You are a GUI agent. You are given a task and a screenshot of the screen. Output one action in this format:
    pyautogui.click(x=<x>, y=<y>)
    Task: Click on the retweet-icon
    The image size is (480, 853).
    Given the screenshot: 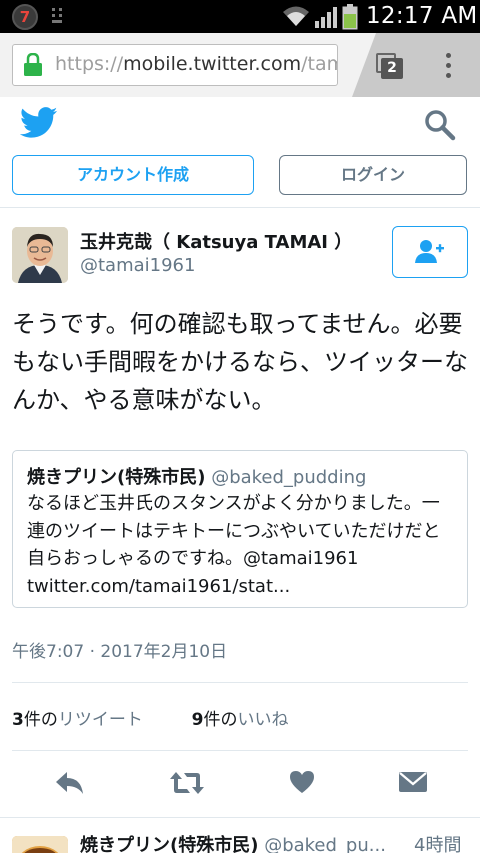 What is the action you would take?
    pyautogui.click(x=187, y=783)
    